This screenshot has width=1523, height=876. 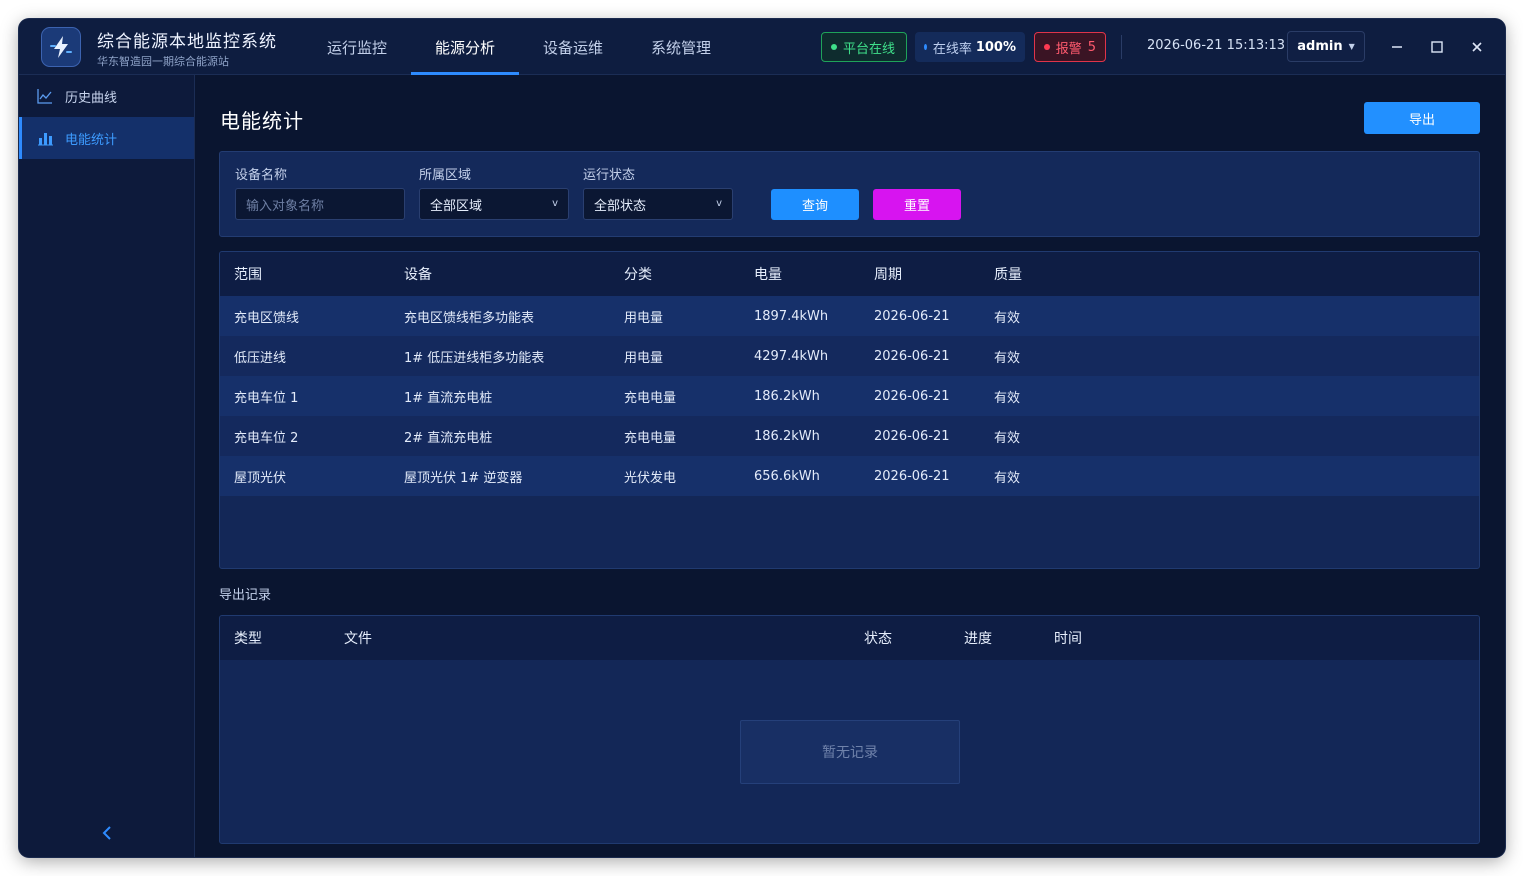 I want to click on device-name-input: 输入对象名称, so click(x=320, y=204).